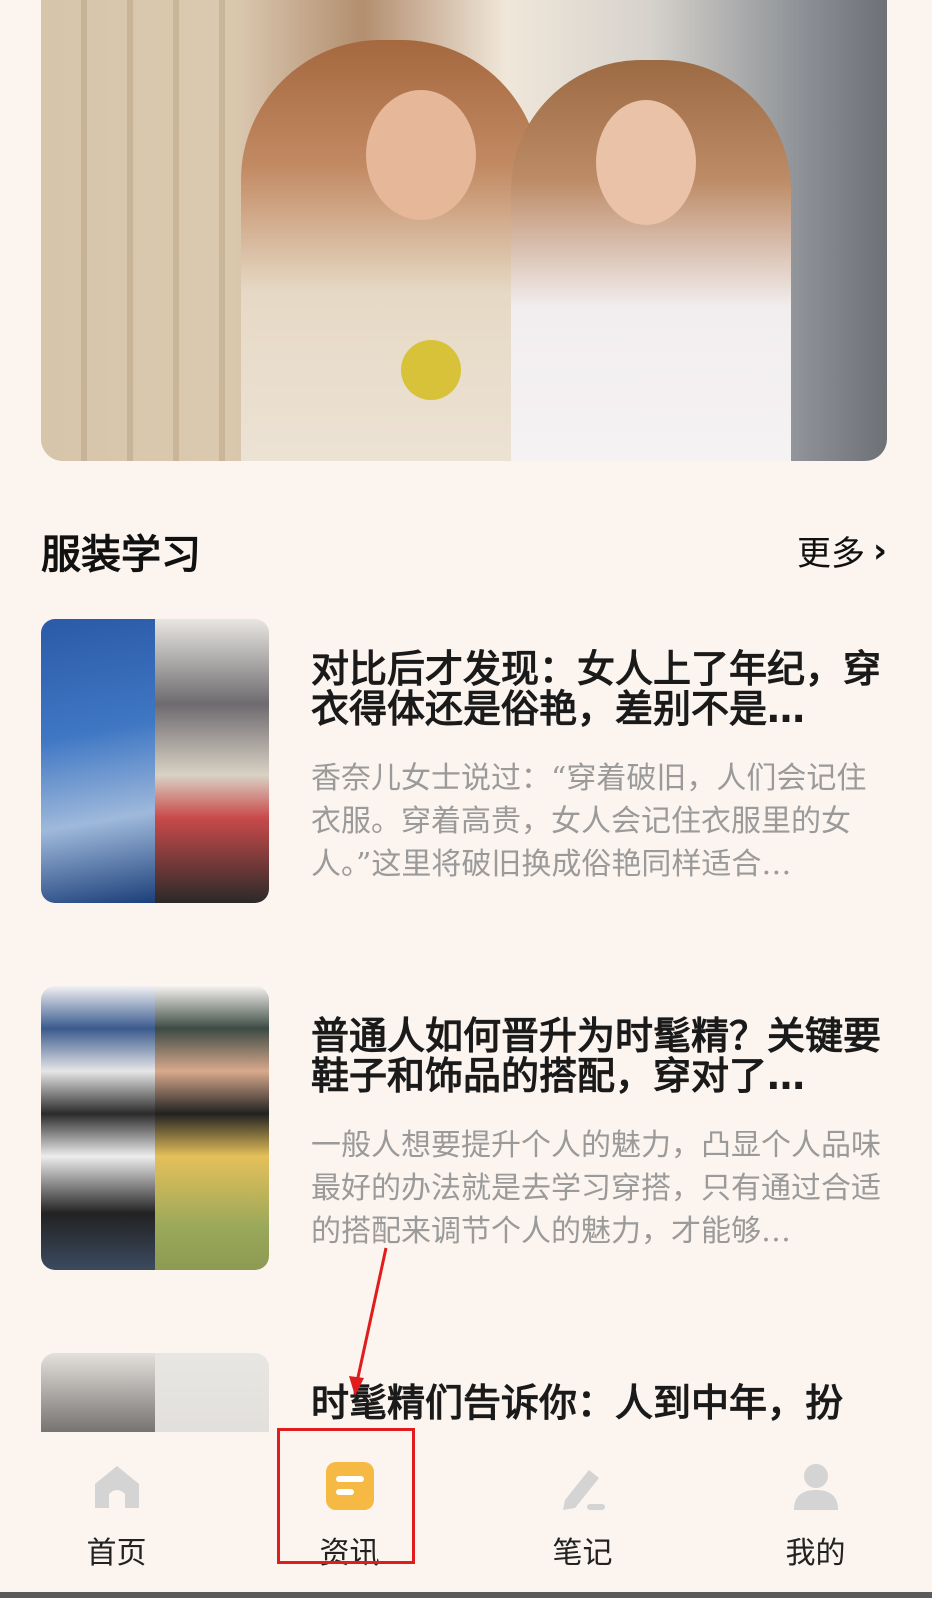 The width and height of the screenshot is (932, 1598). Describe the element at coordinates (431, 370) in the screenshot. I see `banner-necklace` at that location.